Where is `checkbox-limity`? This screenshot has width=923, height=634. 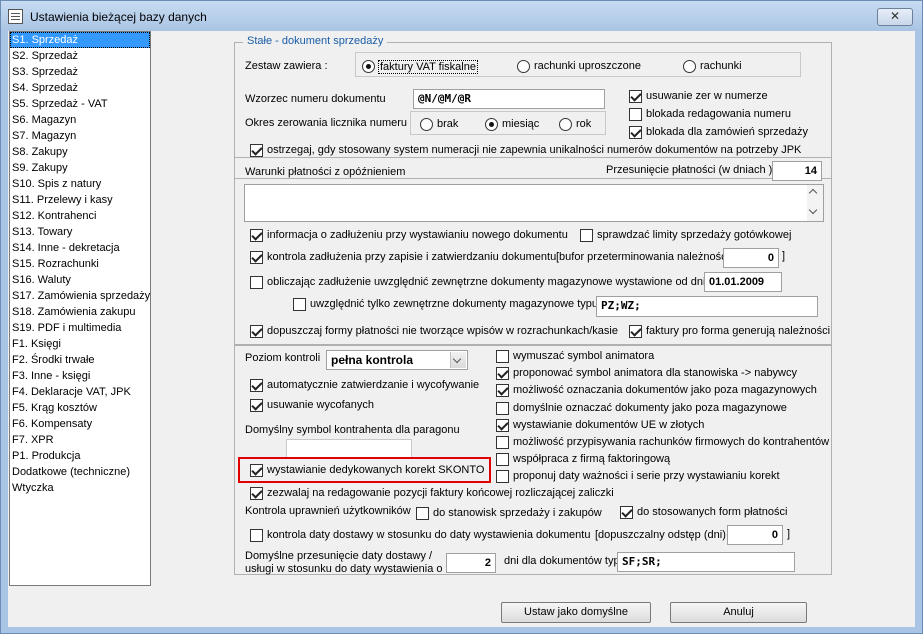
checkbox-limity is located at coordinates (586, 235).